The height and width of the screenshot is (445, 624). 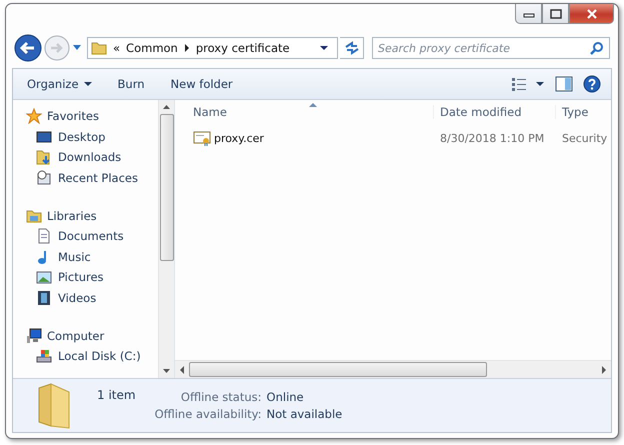 What do you see at coordinates (208, 414) in the screenshot?
I see `detail-label: Offline availability:` at bounding box center [208, 414].